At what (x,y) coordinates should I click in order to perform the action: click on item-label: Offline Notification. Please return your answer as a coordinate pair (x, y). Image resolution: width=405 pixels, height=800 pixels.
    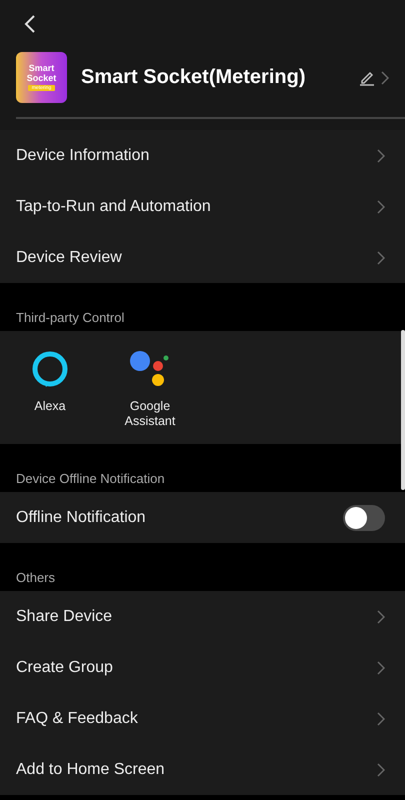
    Looking at the image, I should click on (81, 517).